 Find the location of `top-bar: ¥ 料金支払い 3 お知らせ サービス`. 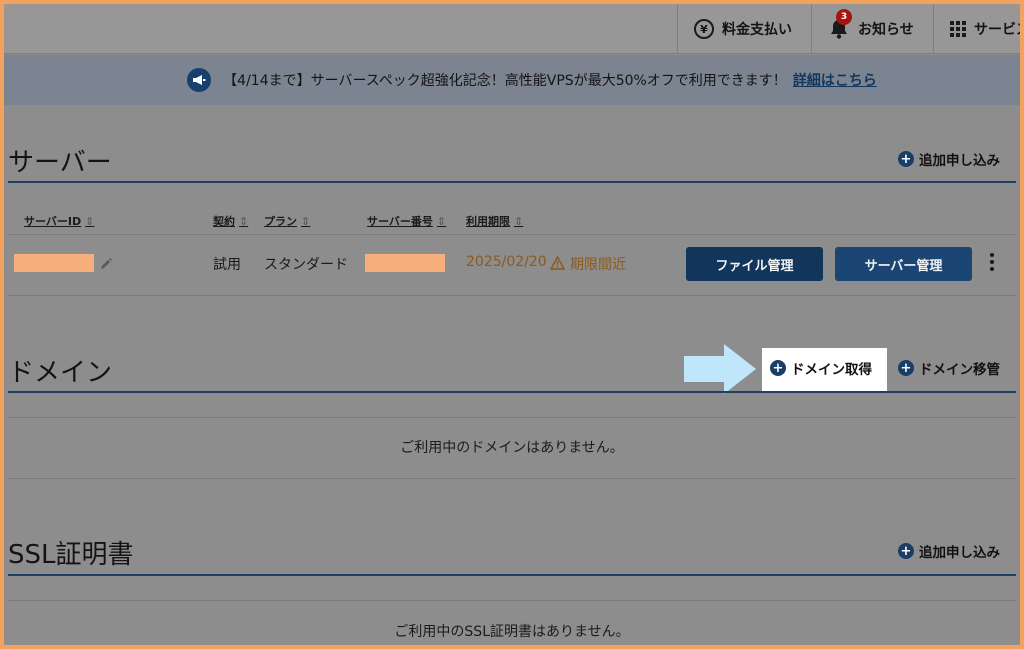

top-bar: ¥ 料金支払い 3 お知らせ サービス is located at coordinates (512, 29).